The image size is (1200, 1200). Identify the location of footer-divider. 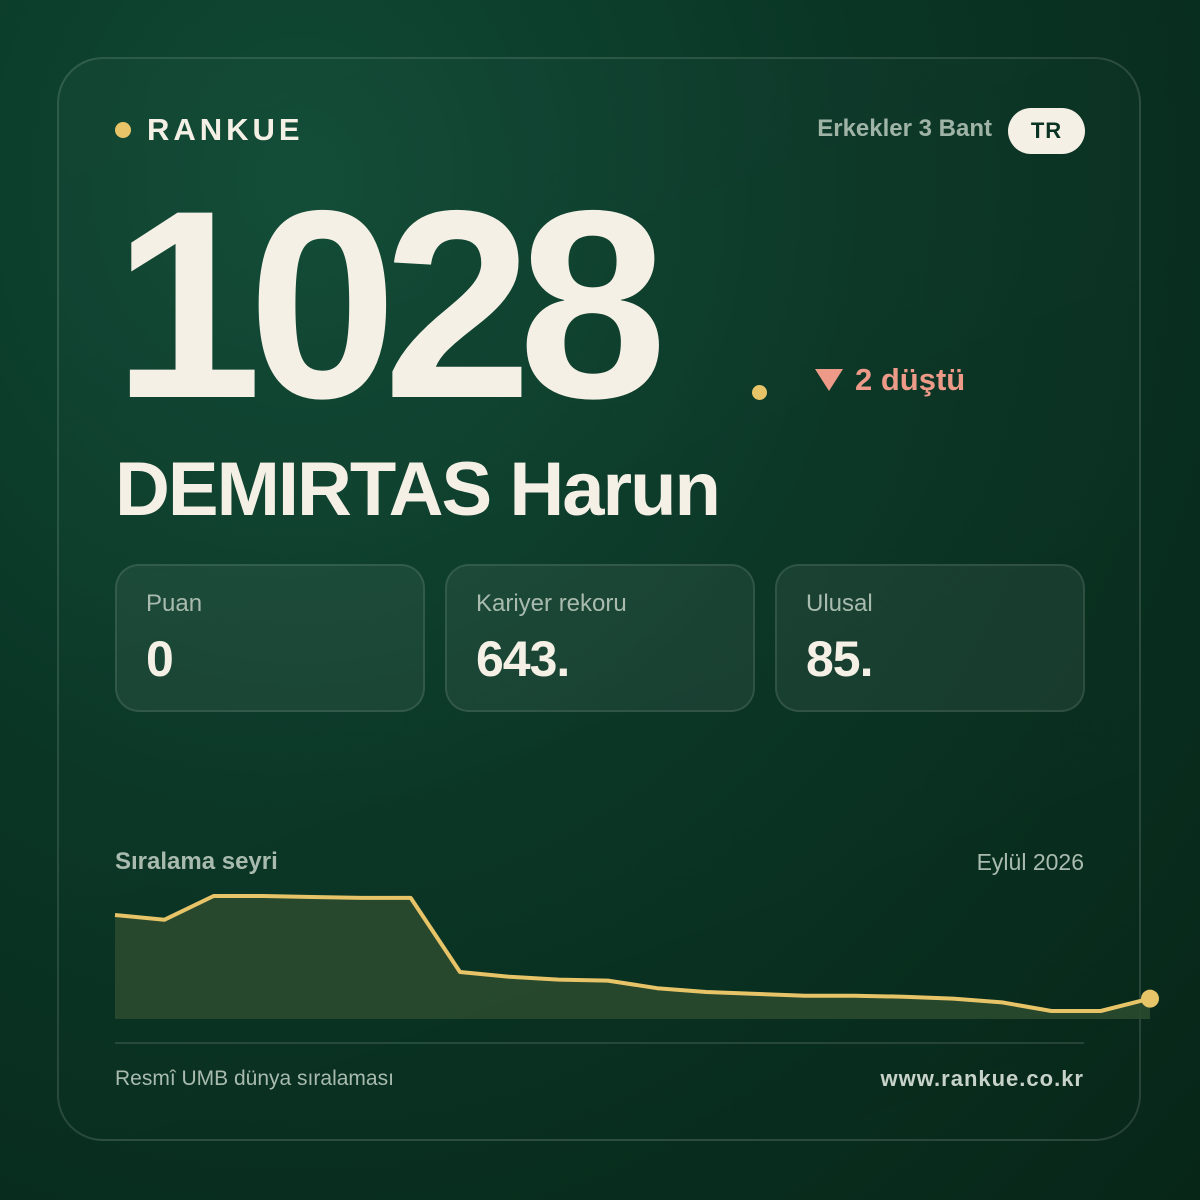
(599, 1043).